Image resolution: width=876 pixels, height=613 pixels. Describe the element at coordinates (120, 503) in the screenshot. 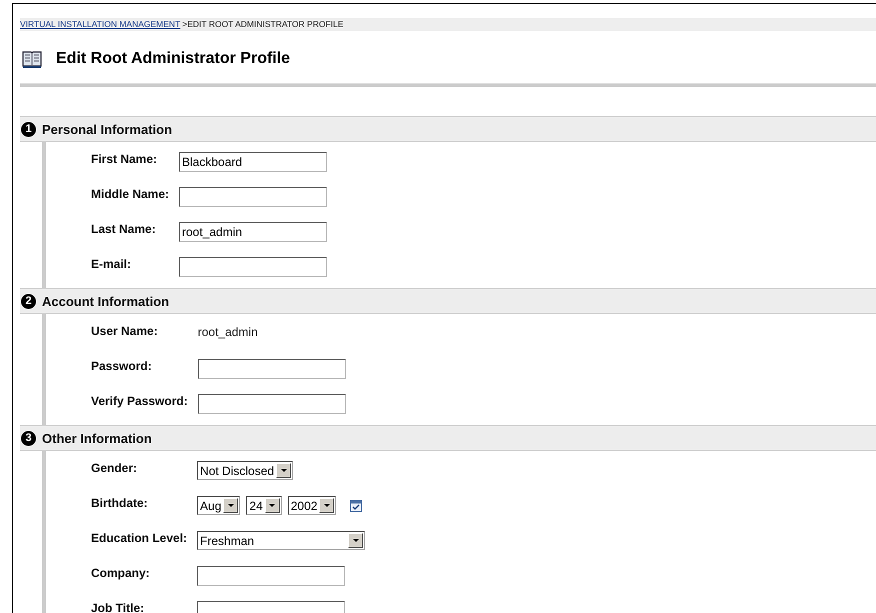

I see `field-label: Birthdate:` at that location.